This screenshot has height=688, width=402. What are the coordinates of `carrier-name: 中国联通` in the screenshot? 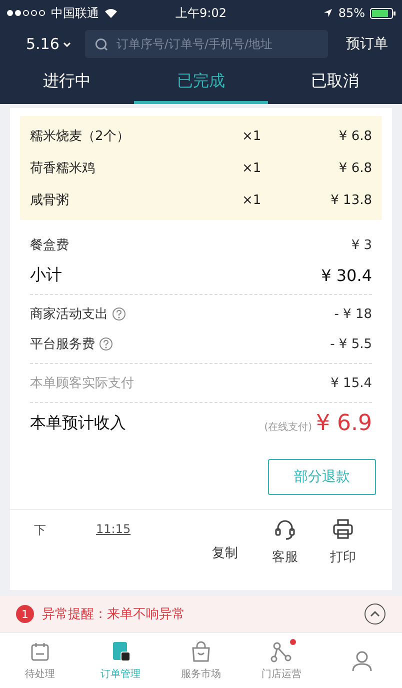 It's located at (75, 13).